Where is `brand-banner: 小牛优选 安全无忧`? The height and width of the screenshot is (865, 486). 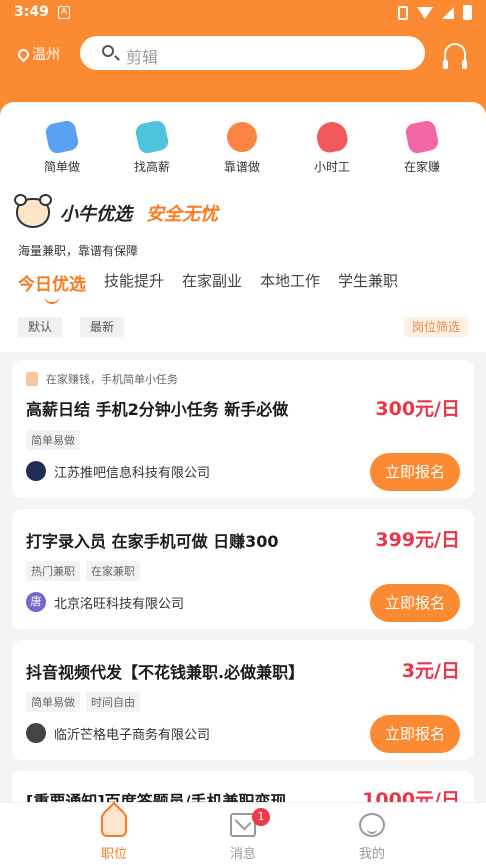
brand-banner: 小牛优选 安全无忧 is located at coordinates (116, 211).